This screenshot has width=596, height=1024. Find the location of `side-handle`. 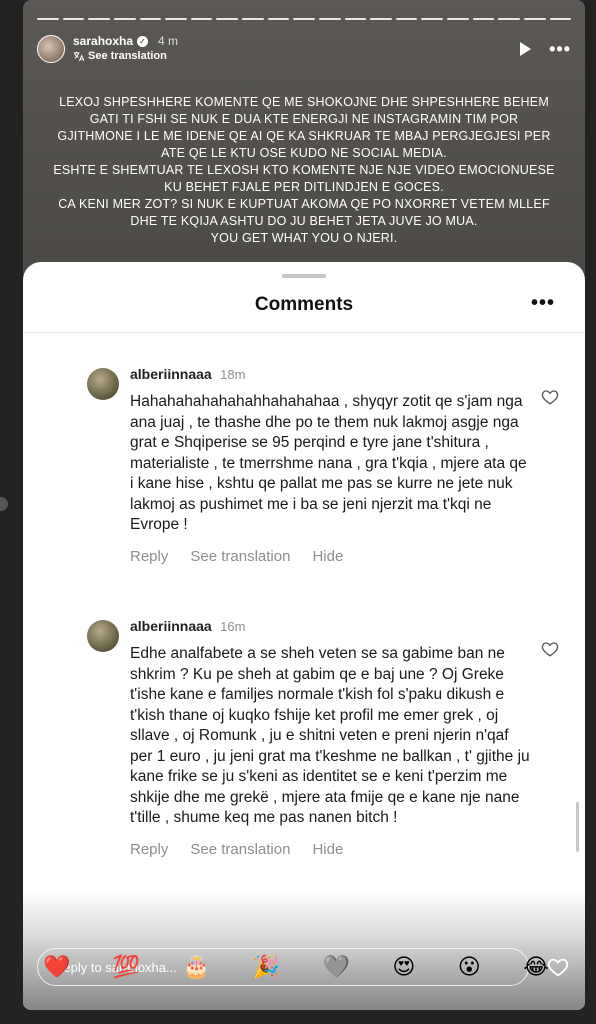

side-handle is located at coordinates (4, 504).